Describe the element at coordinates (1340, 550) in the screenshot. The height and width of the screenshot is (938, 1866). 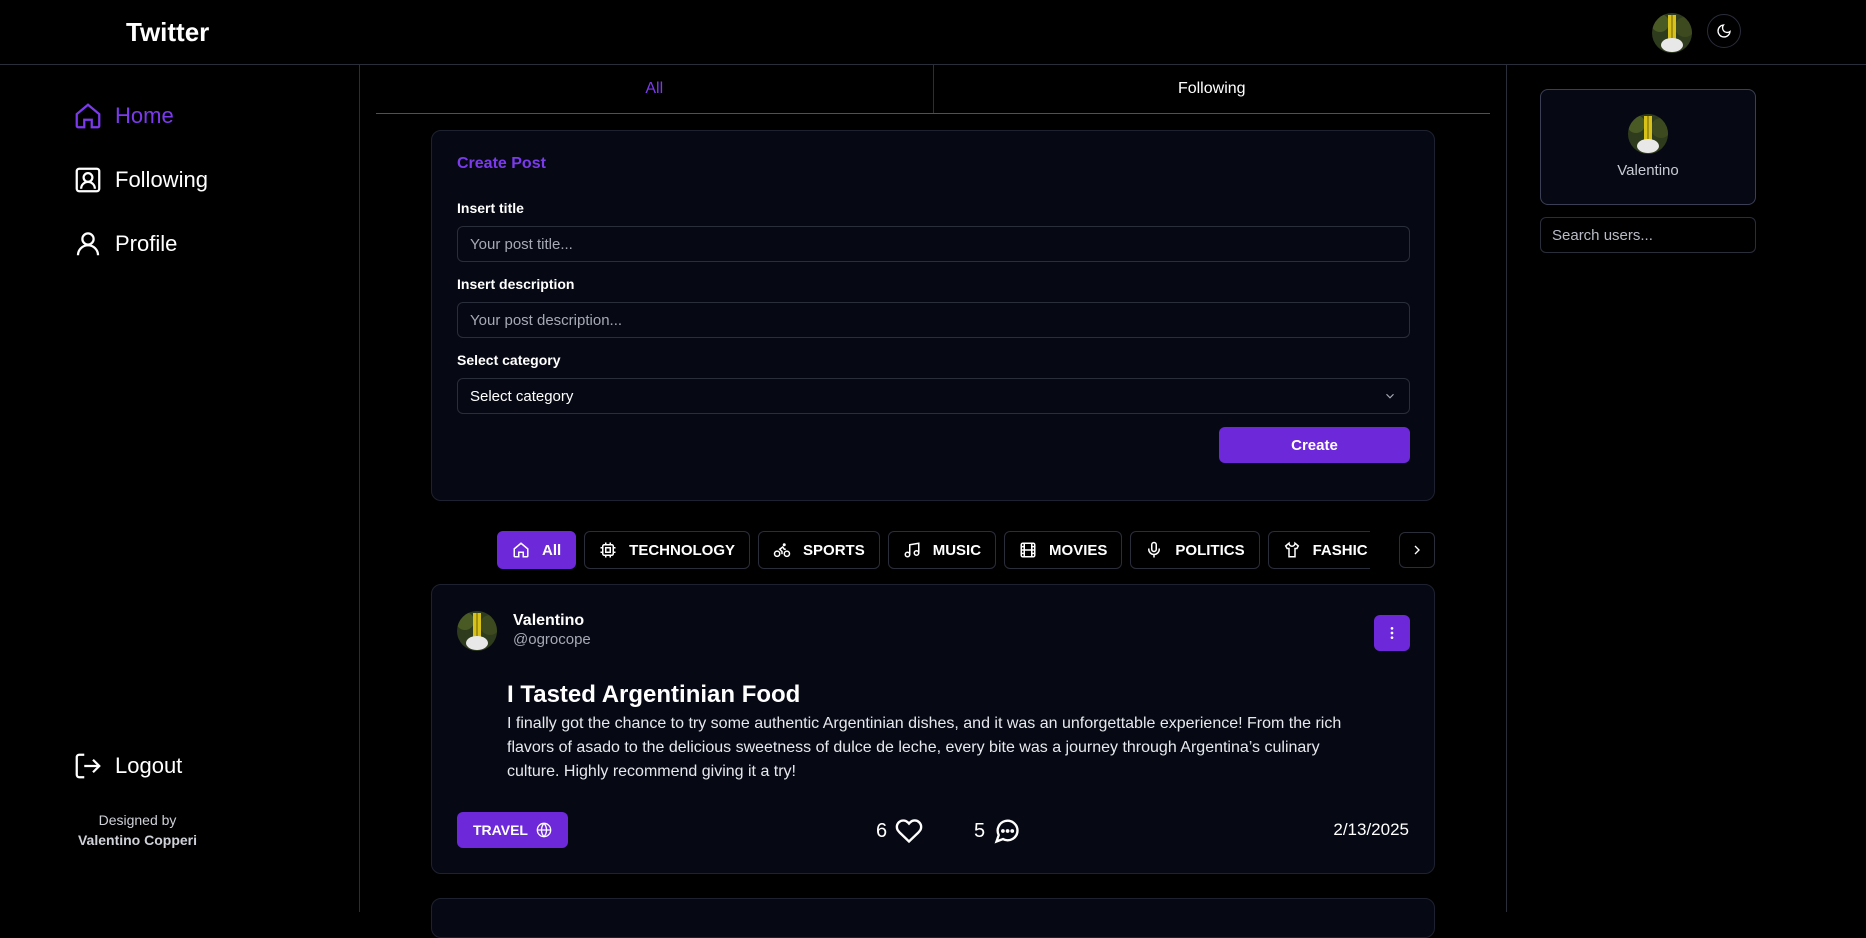
I see `chip-label: FASHIC` at that location.